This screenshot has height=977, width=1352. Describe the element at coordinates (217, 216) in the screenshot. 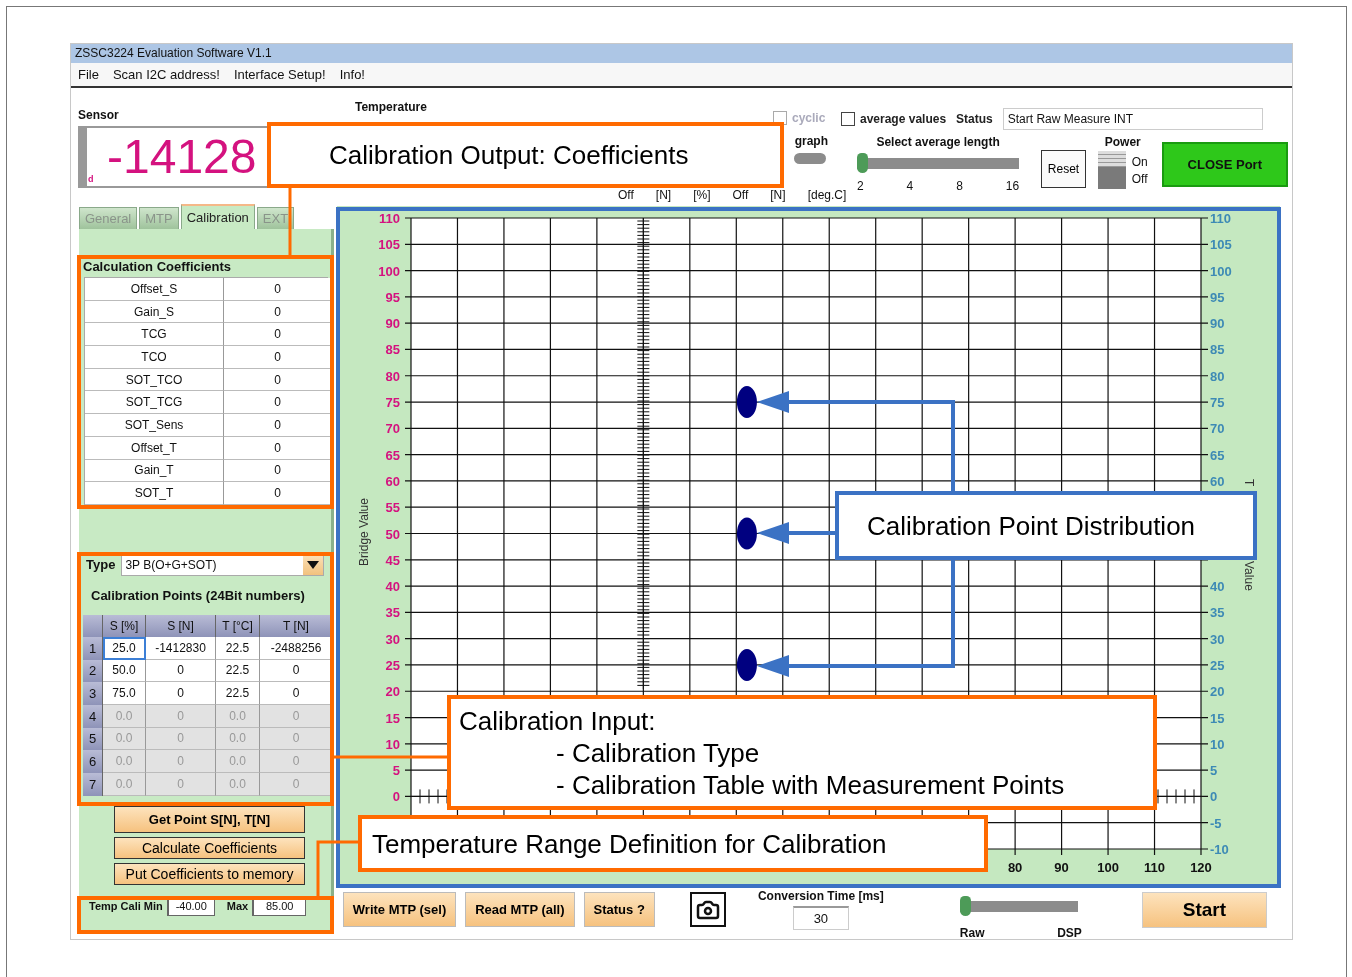

I see `tab: Calibration` at that location.